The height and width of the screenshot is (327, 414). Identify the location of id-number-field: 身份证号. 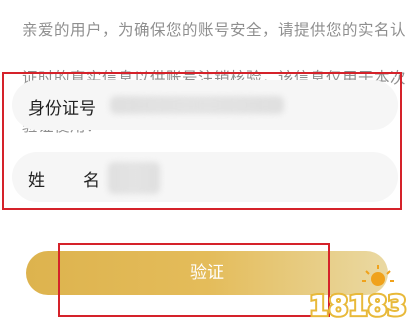
(205, 105).